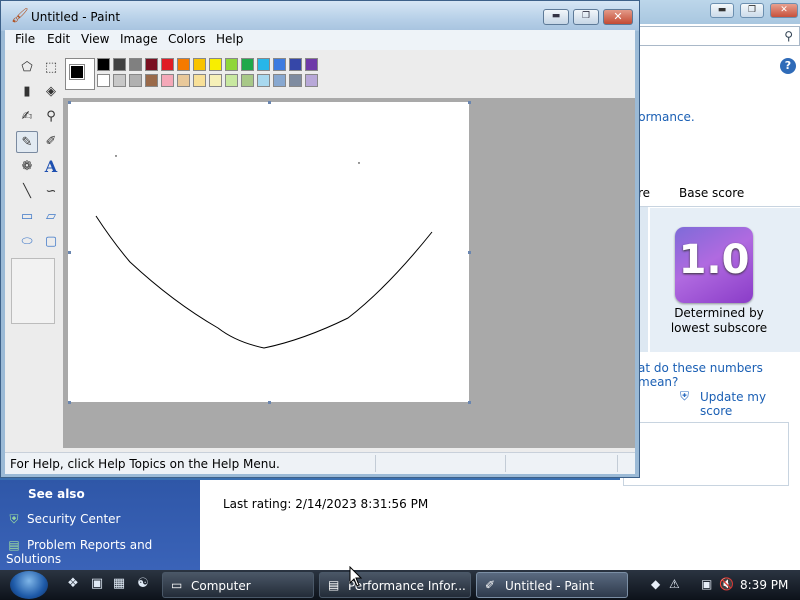 Image resolution: width=800 pixels, height=600 pixels. I want to click on drawn-smile-curve, so click(264, 282).